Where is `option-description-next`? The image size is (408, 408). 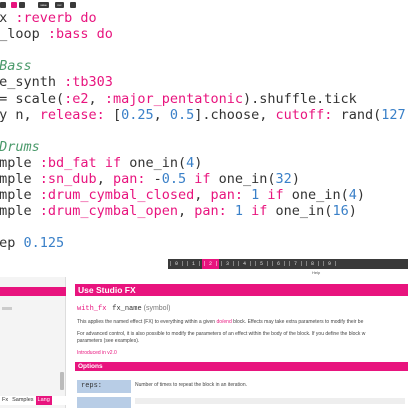
option-description-next is located at coordinates (270, 401).